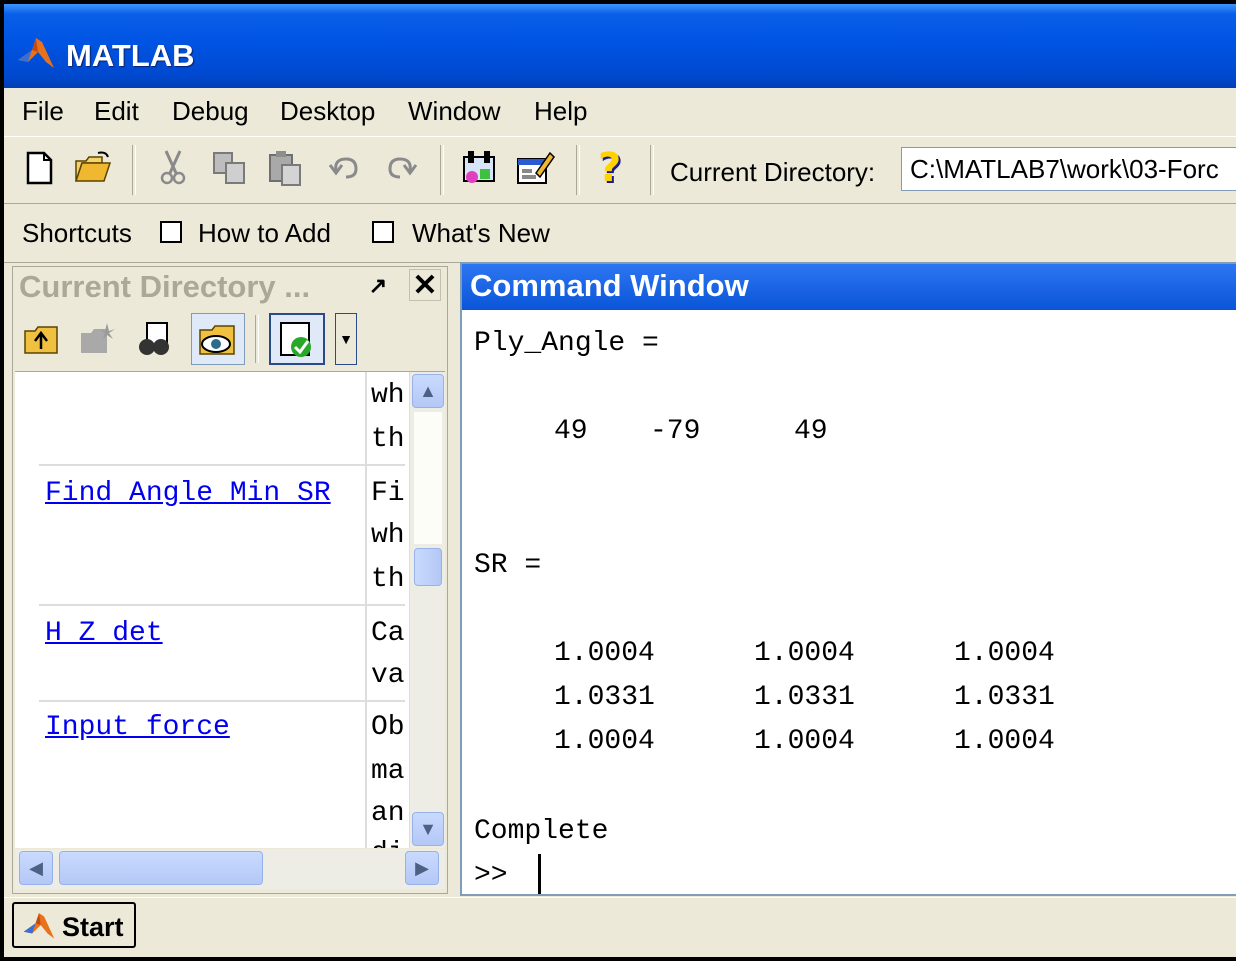  Describe the element at coordinates (620, 112) in the screenshot. I see `menu-bar: File Edit Debug Desktop Window Help` at that location.